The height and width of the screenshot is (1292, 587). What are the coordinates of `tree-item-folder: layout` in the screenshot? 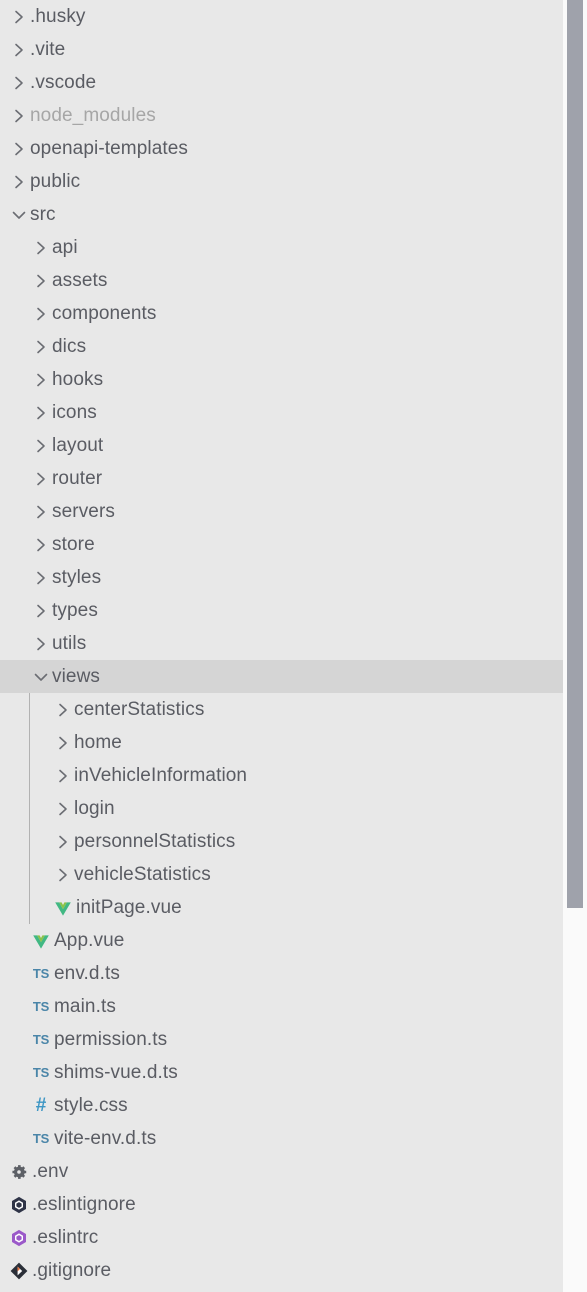 It's located at (293, 445).